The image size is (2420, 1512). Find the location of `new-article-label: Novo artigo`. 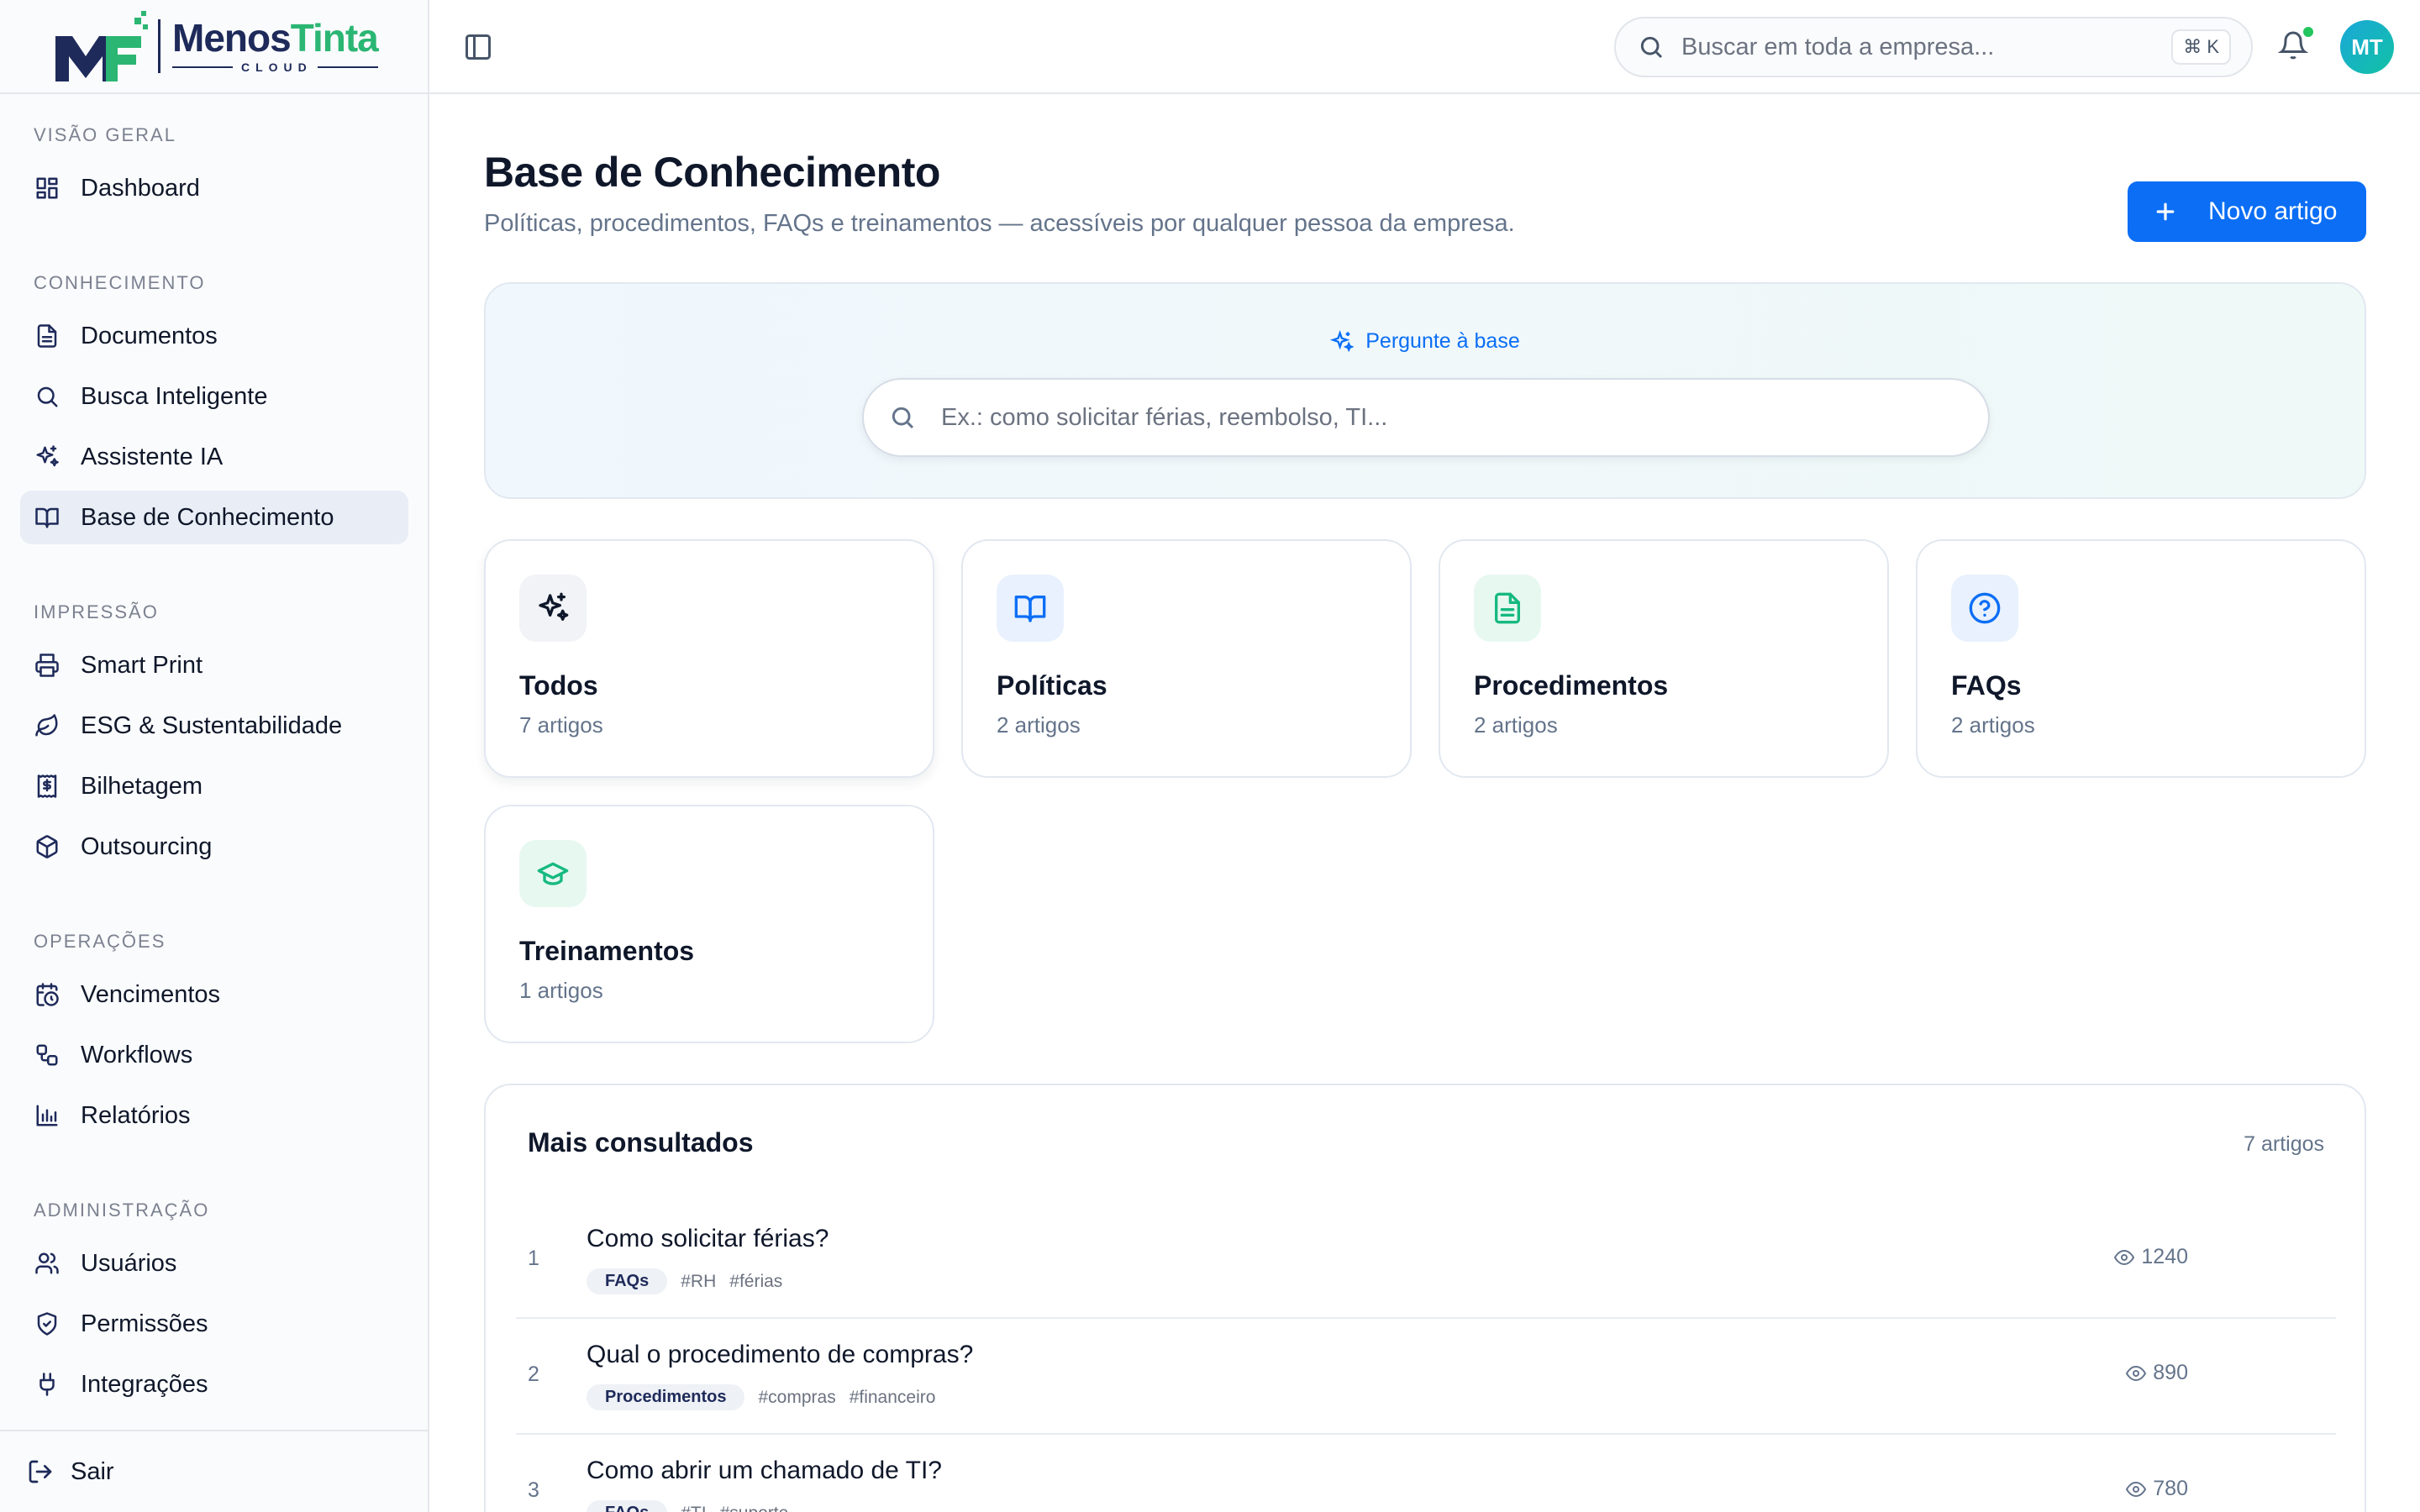

new-article-label: Novo artigo is located at coordinates (2273, 211).